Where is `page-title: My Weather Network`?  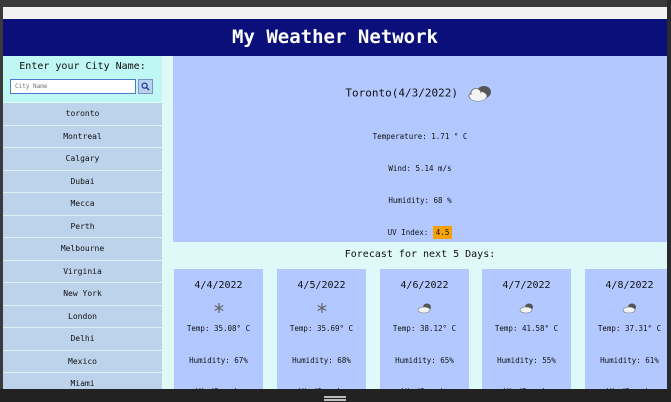
page-title: My Weather Network is located at coordinates (335, 37).